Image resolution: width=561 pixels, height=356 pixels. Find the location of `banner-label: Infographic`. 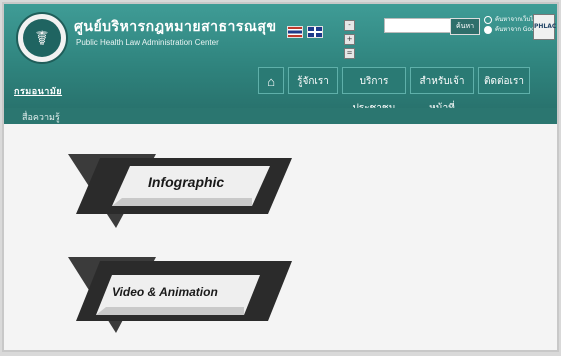

banner-label: Infographic is located at coordinates (186, 182).